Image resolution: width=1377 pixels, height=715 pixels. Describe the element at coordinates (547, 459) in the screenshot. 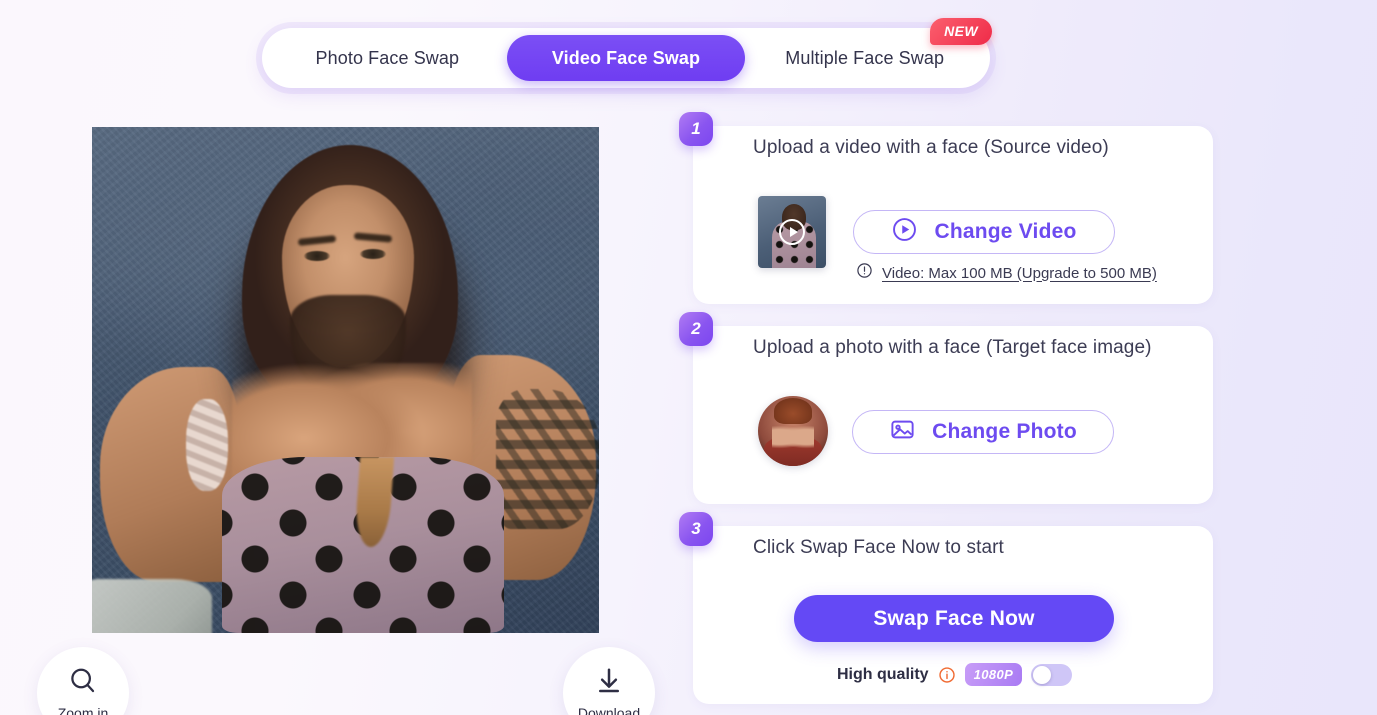

I see `preview-tattoo` at that location.